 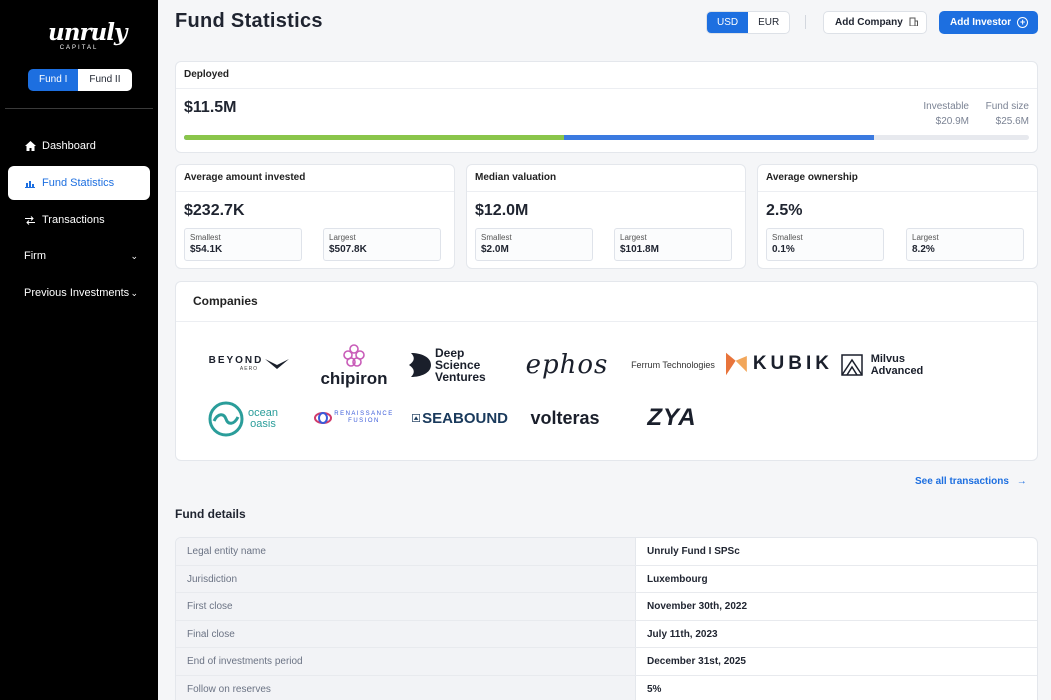 I want to click on smallest-box: Smallest 0.1%, so click(x=825, y=244).